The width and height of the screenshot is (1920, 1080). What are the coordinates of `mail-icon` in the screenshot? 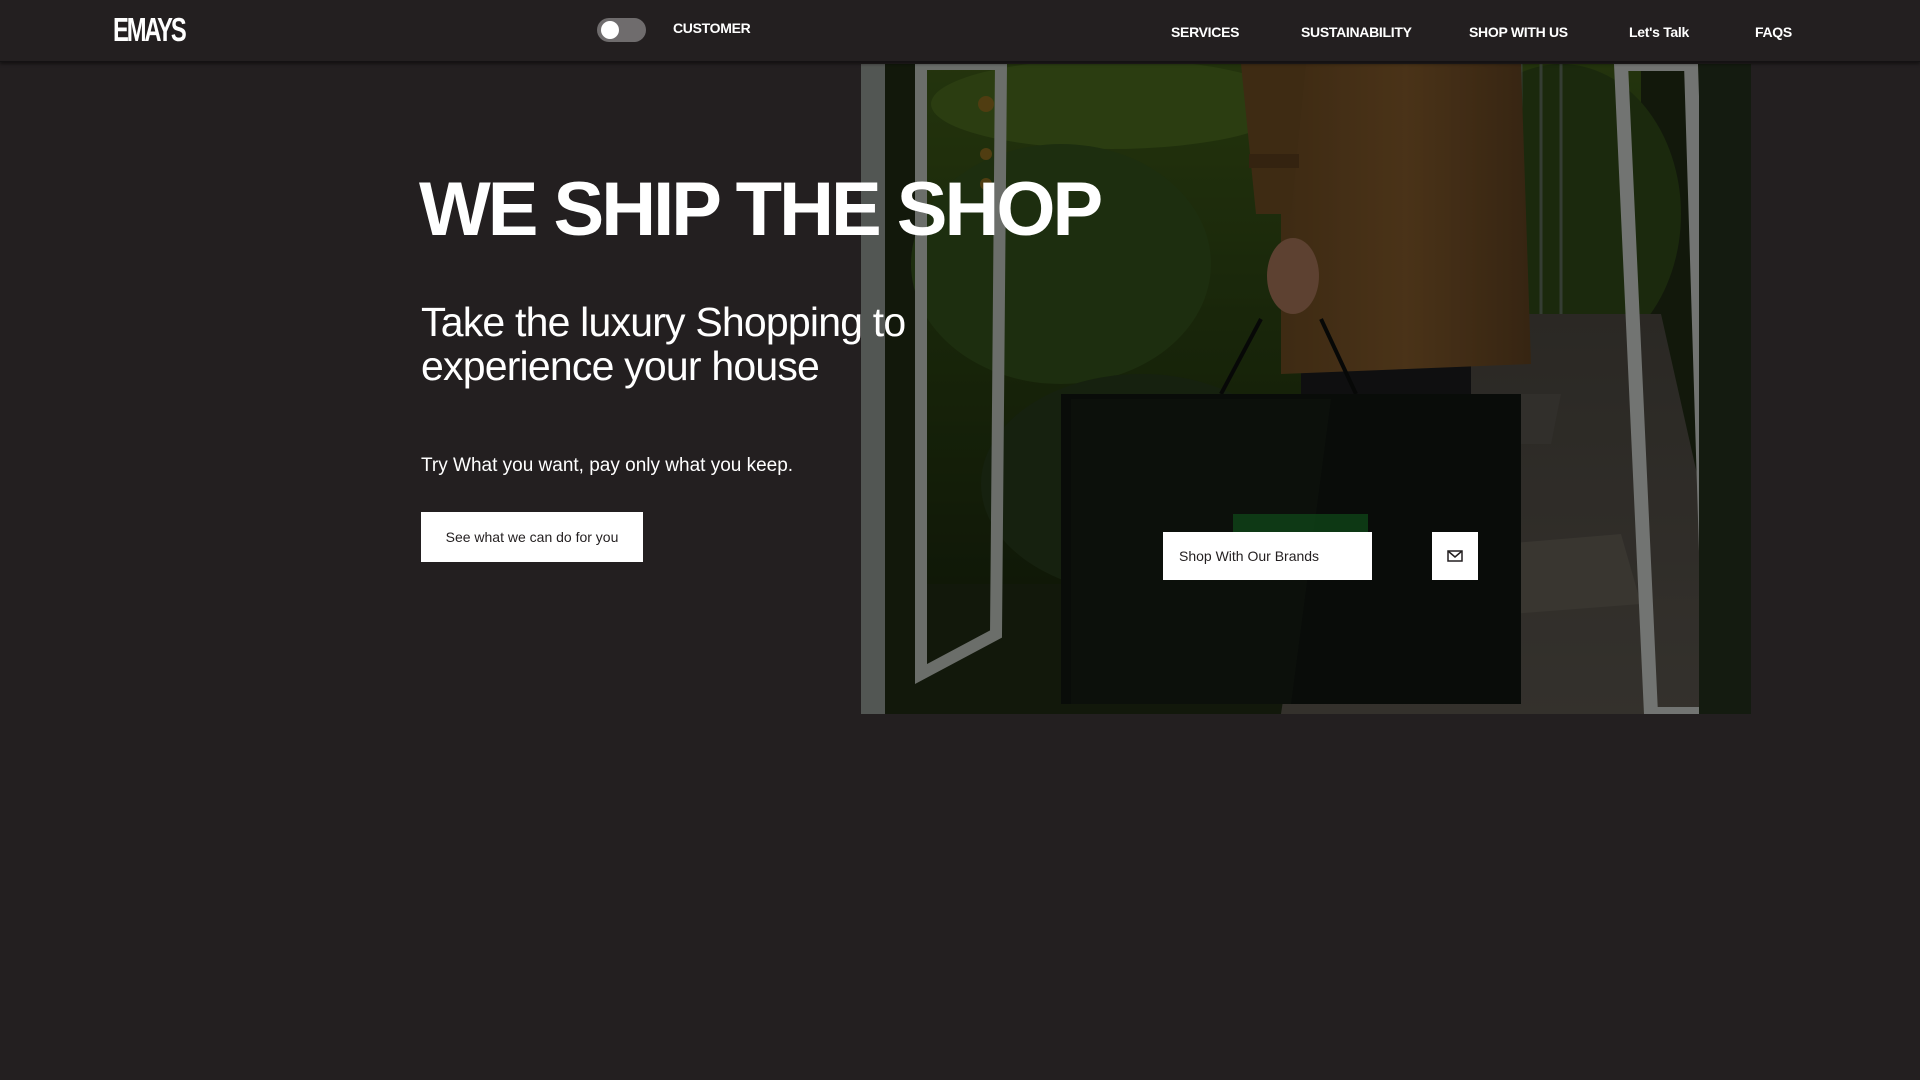 It's located at (1455, 556).